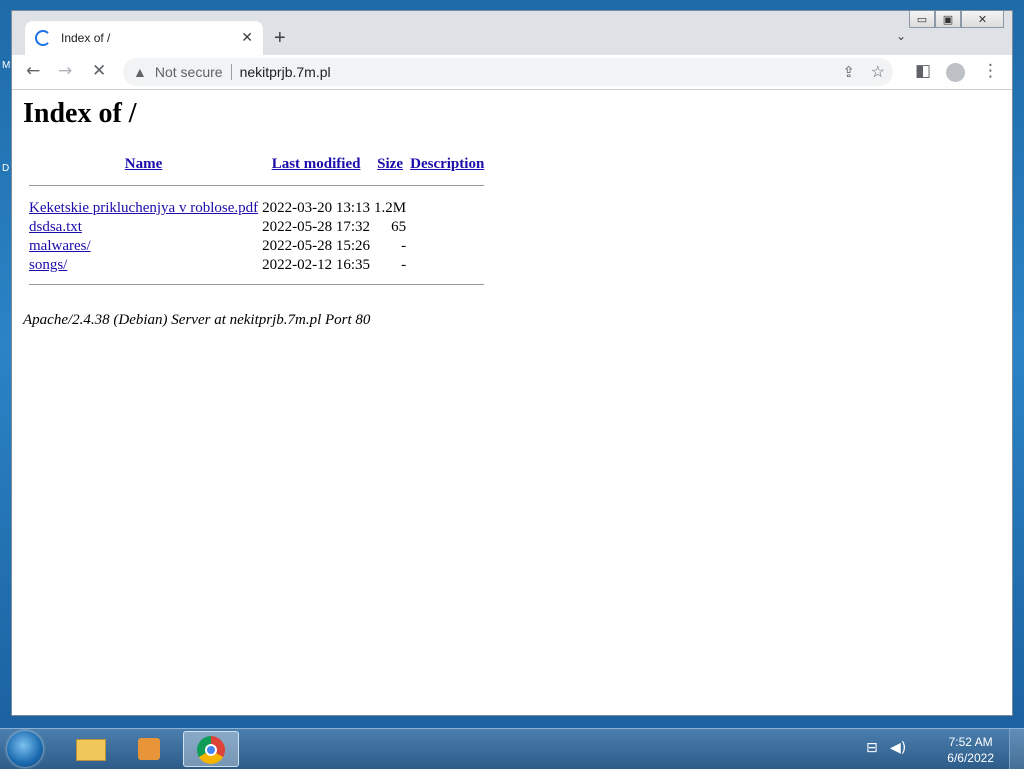 The height and width of the screenshot is (769, 1024). I want to click on clock-date: 6/6/2022, so click(970, 758).